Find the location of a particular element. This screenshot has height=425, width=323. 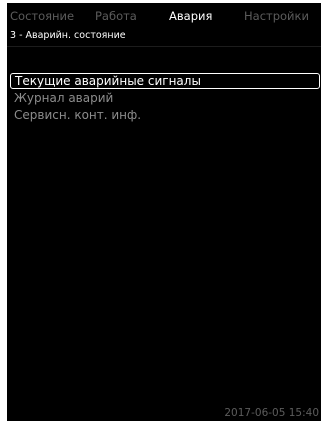

tab-status: Состояние is located at coordinates (42, 16).